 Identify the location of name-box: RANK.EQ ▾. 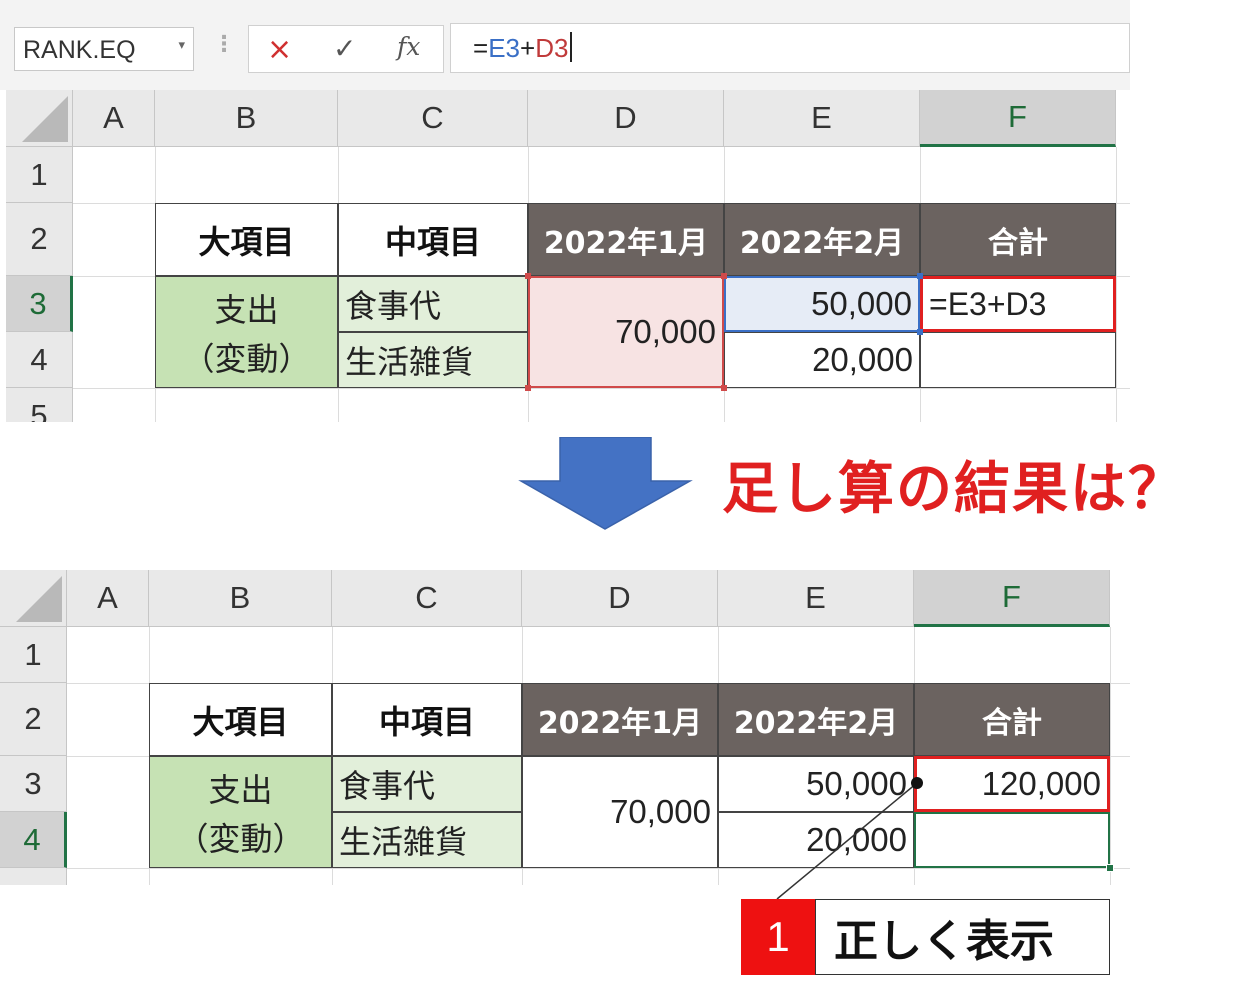
(104, 49).